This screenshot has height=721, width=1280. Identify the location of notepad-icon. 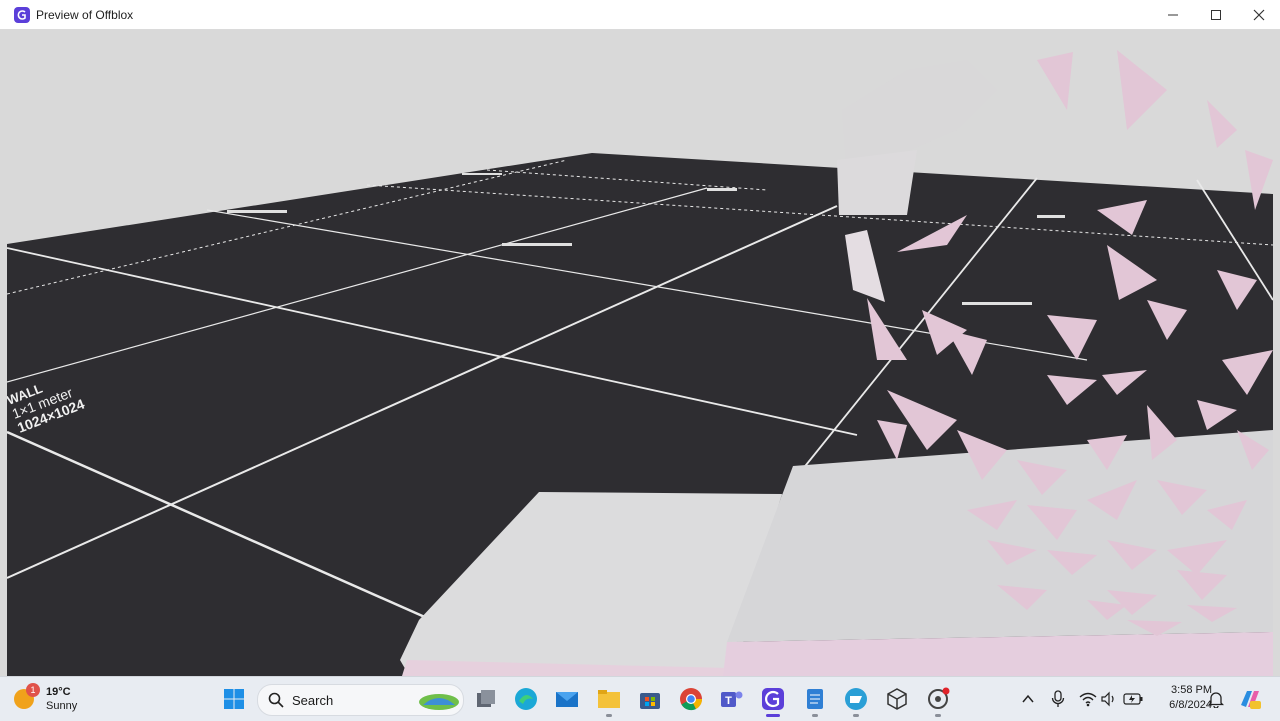
(815, 699).